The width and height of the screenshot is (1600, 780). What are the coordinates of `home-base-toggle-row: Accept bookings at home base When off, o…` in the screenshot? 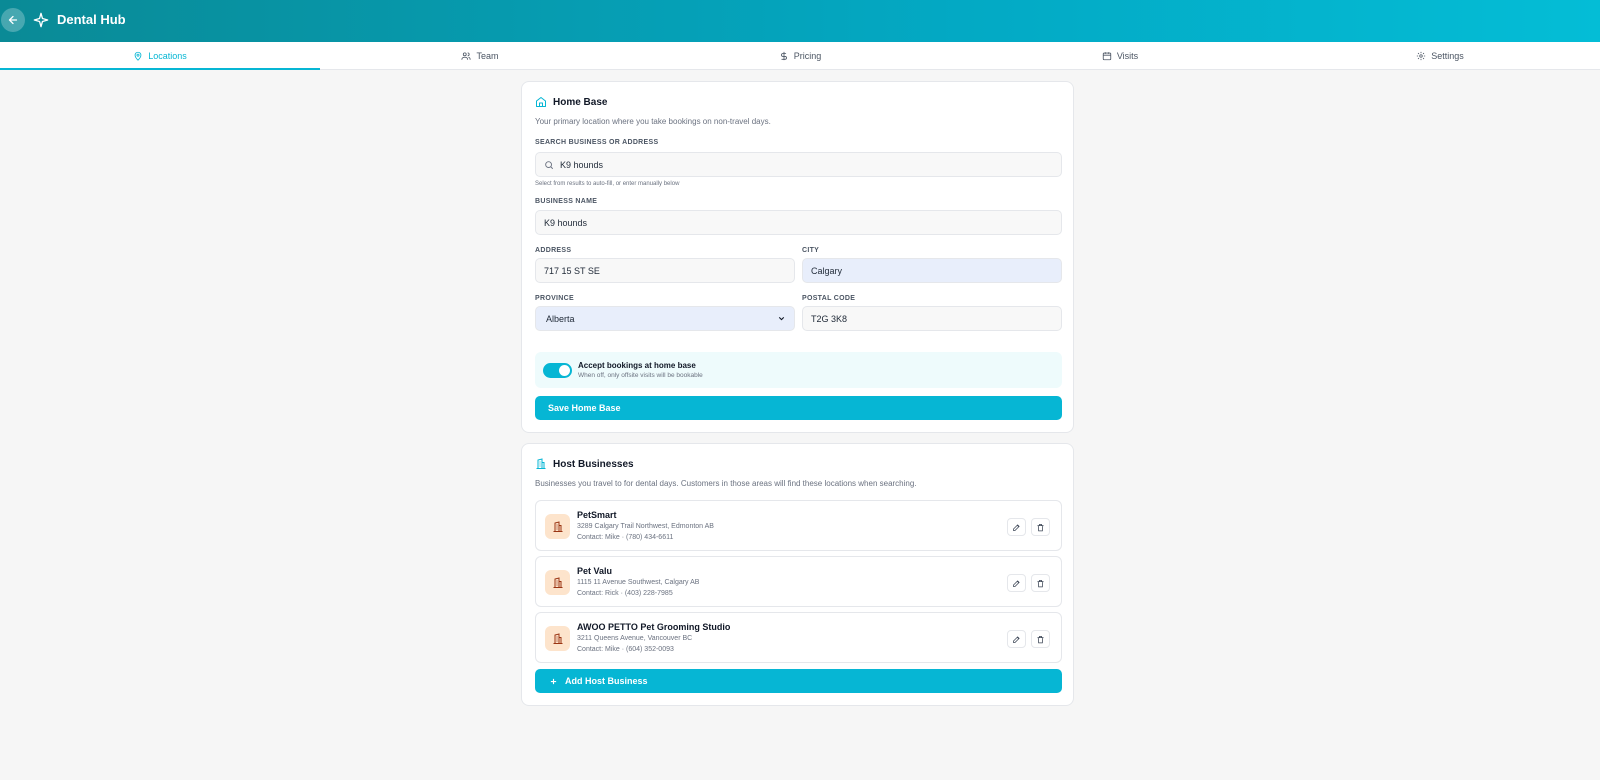 It's located at (798, 370).